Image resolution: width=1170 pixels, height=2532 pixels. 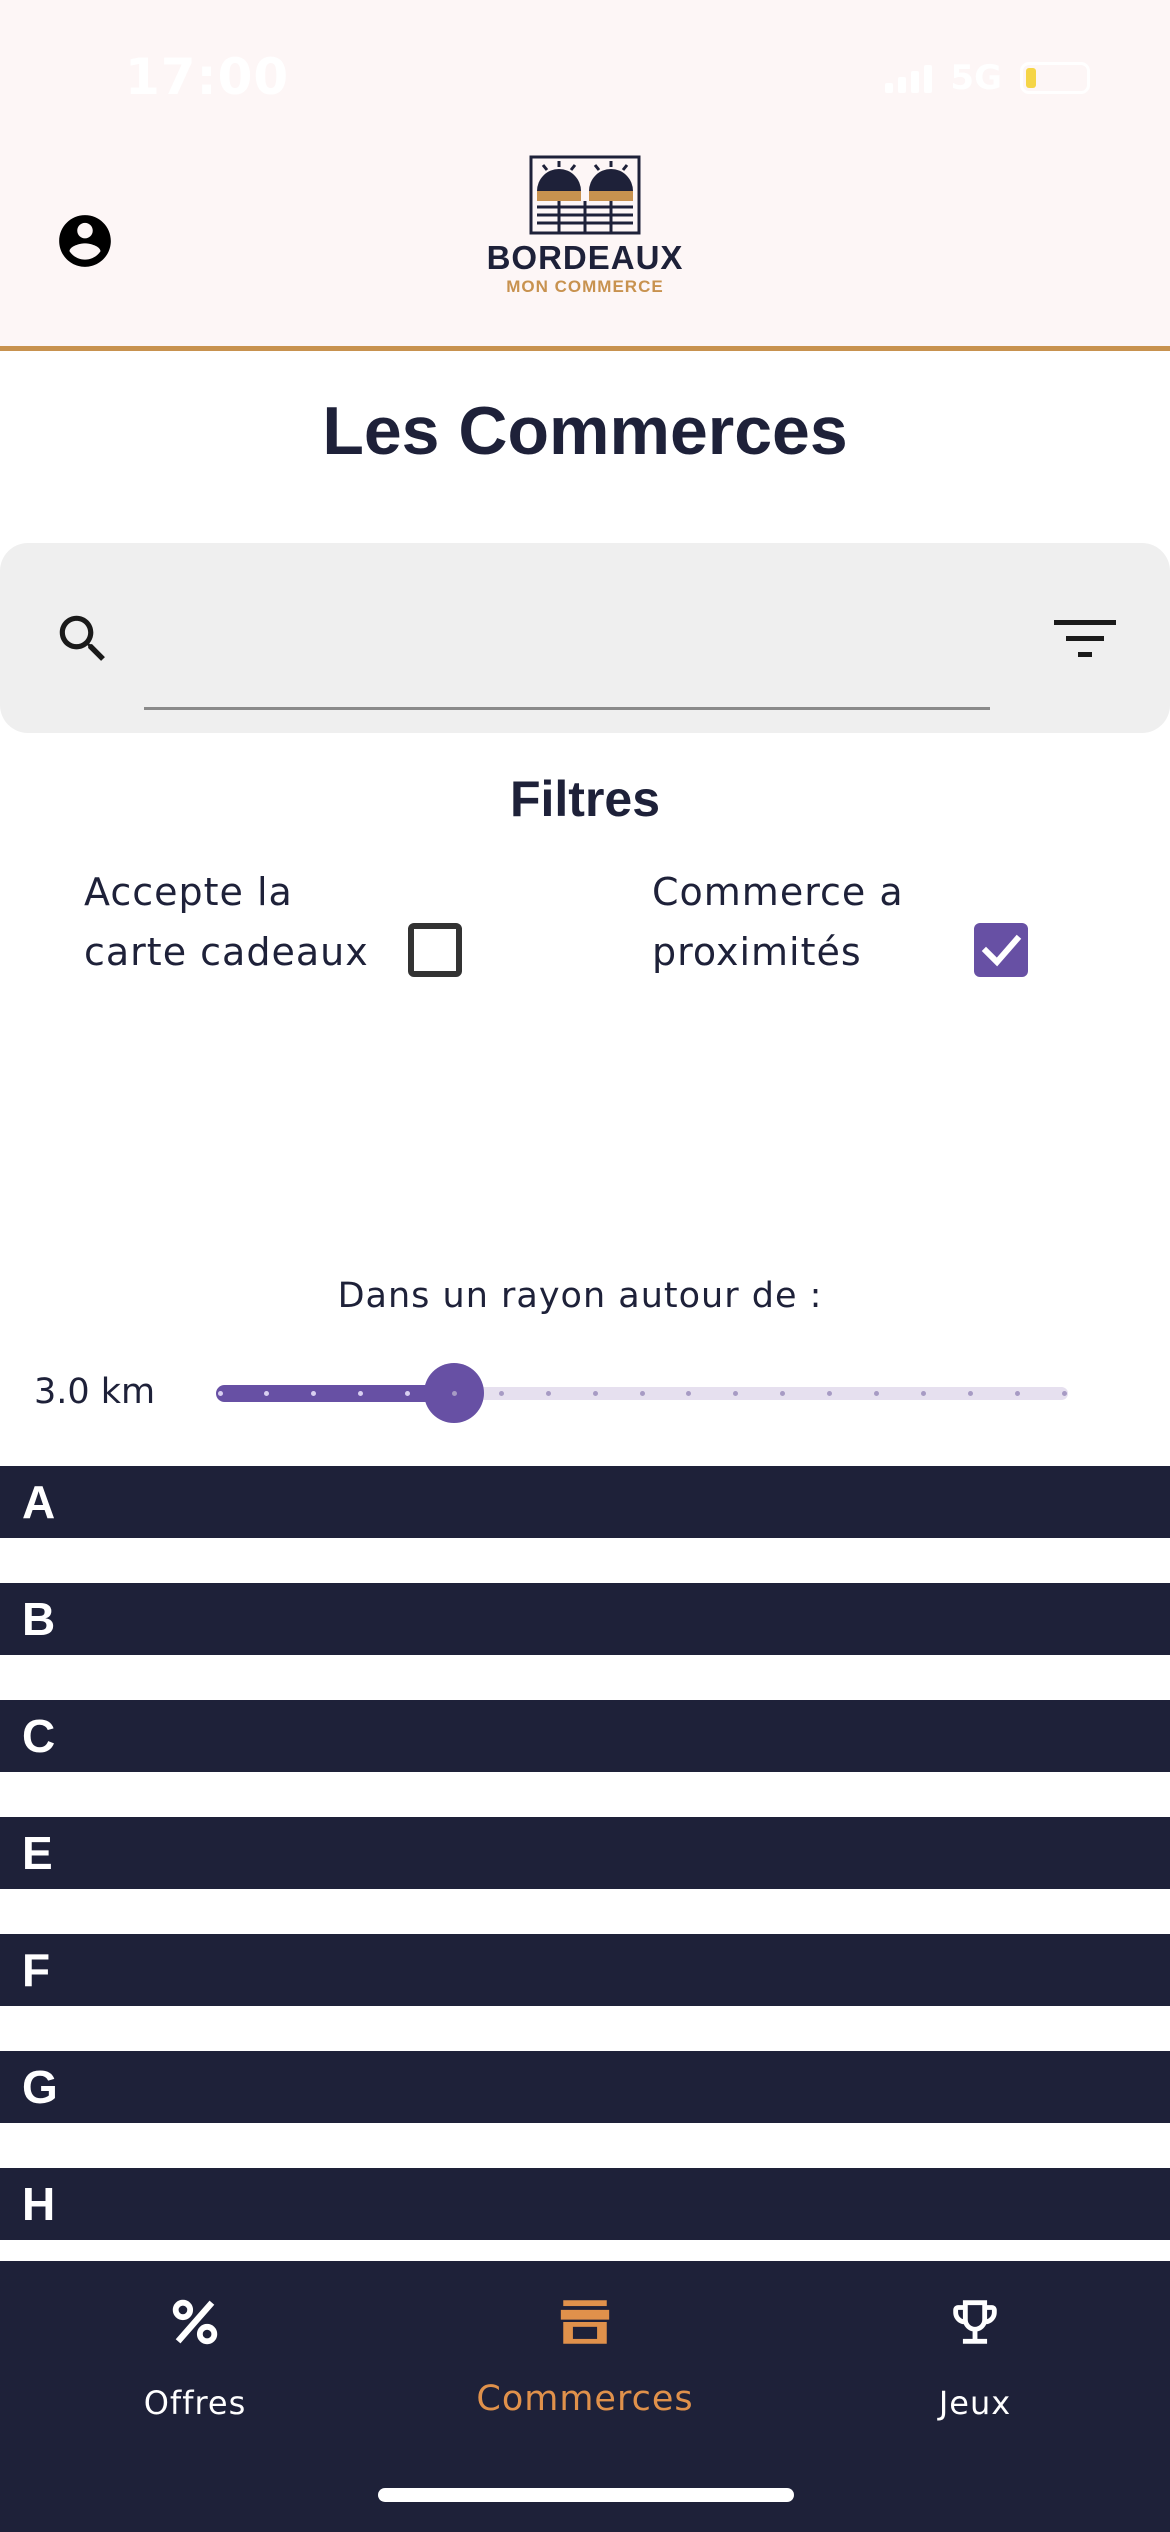 What do you see at coordinates (567, 655) in the screenshot?
I see `search-input` at bounding box center [567, 655].